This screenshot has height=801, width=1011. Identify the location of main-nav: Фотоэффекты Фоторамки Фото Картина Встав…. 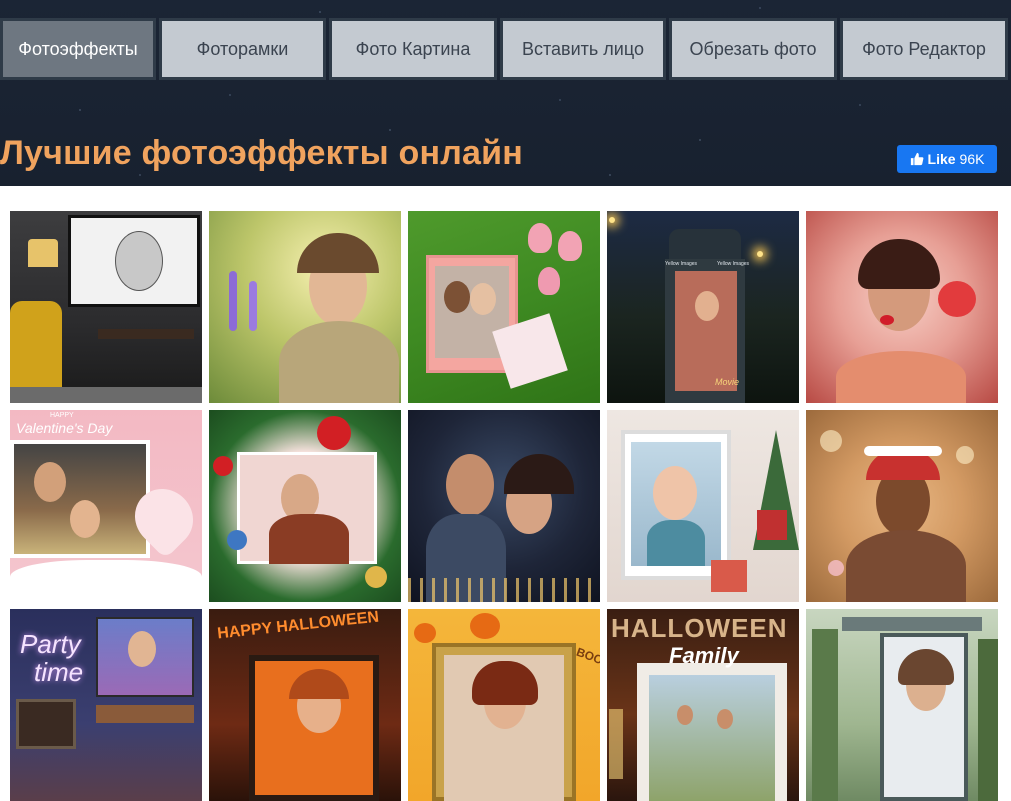
(505, 49).